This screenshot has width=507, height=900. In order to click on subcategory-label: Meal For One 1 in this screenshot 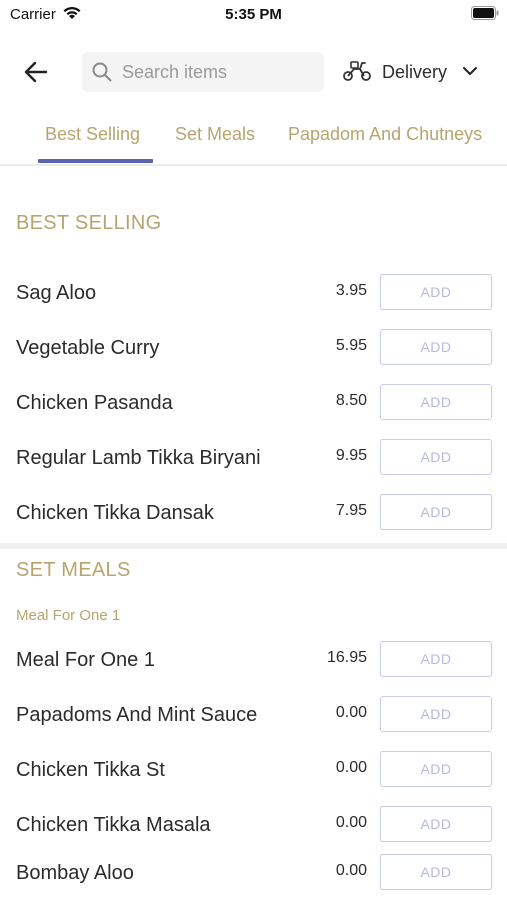, I will do `click(68, 615)`.